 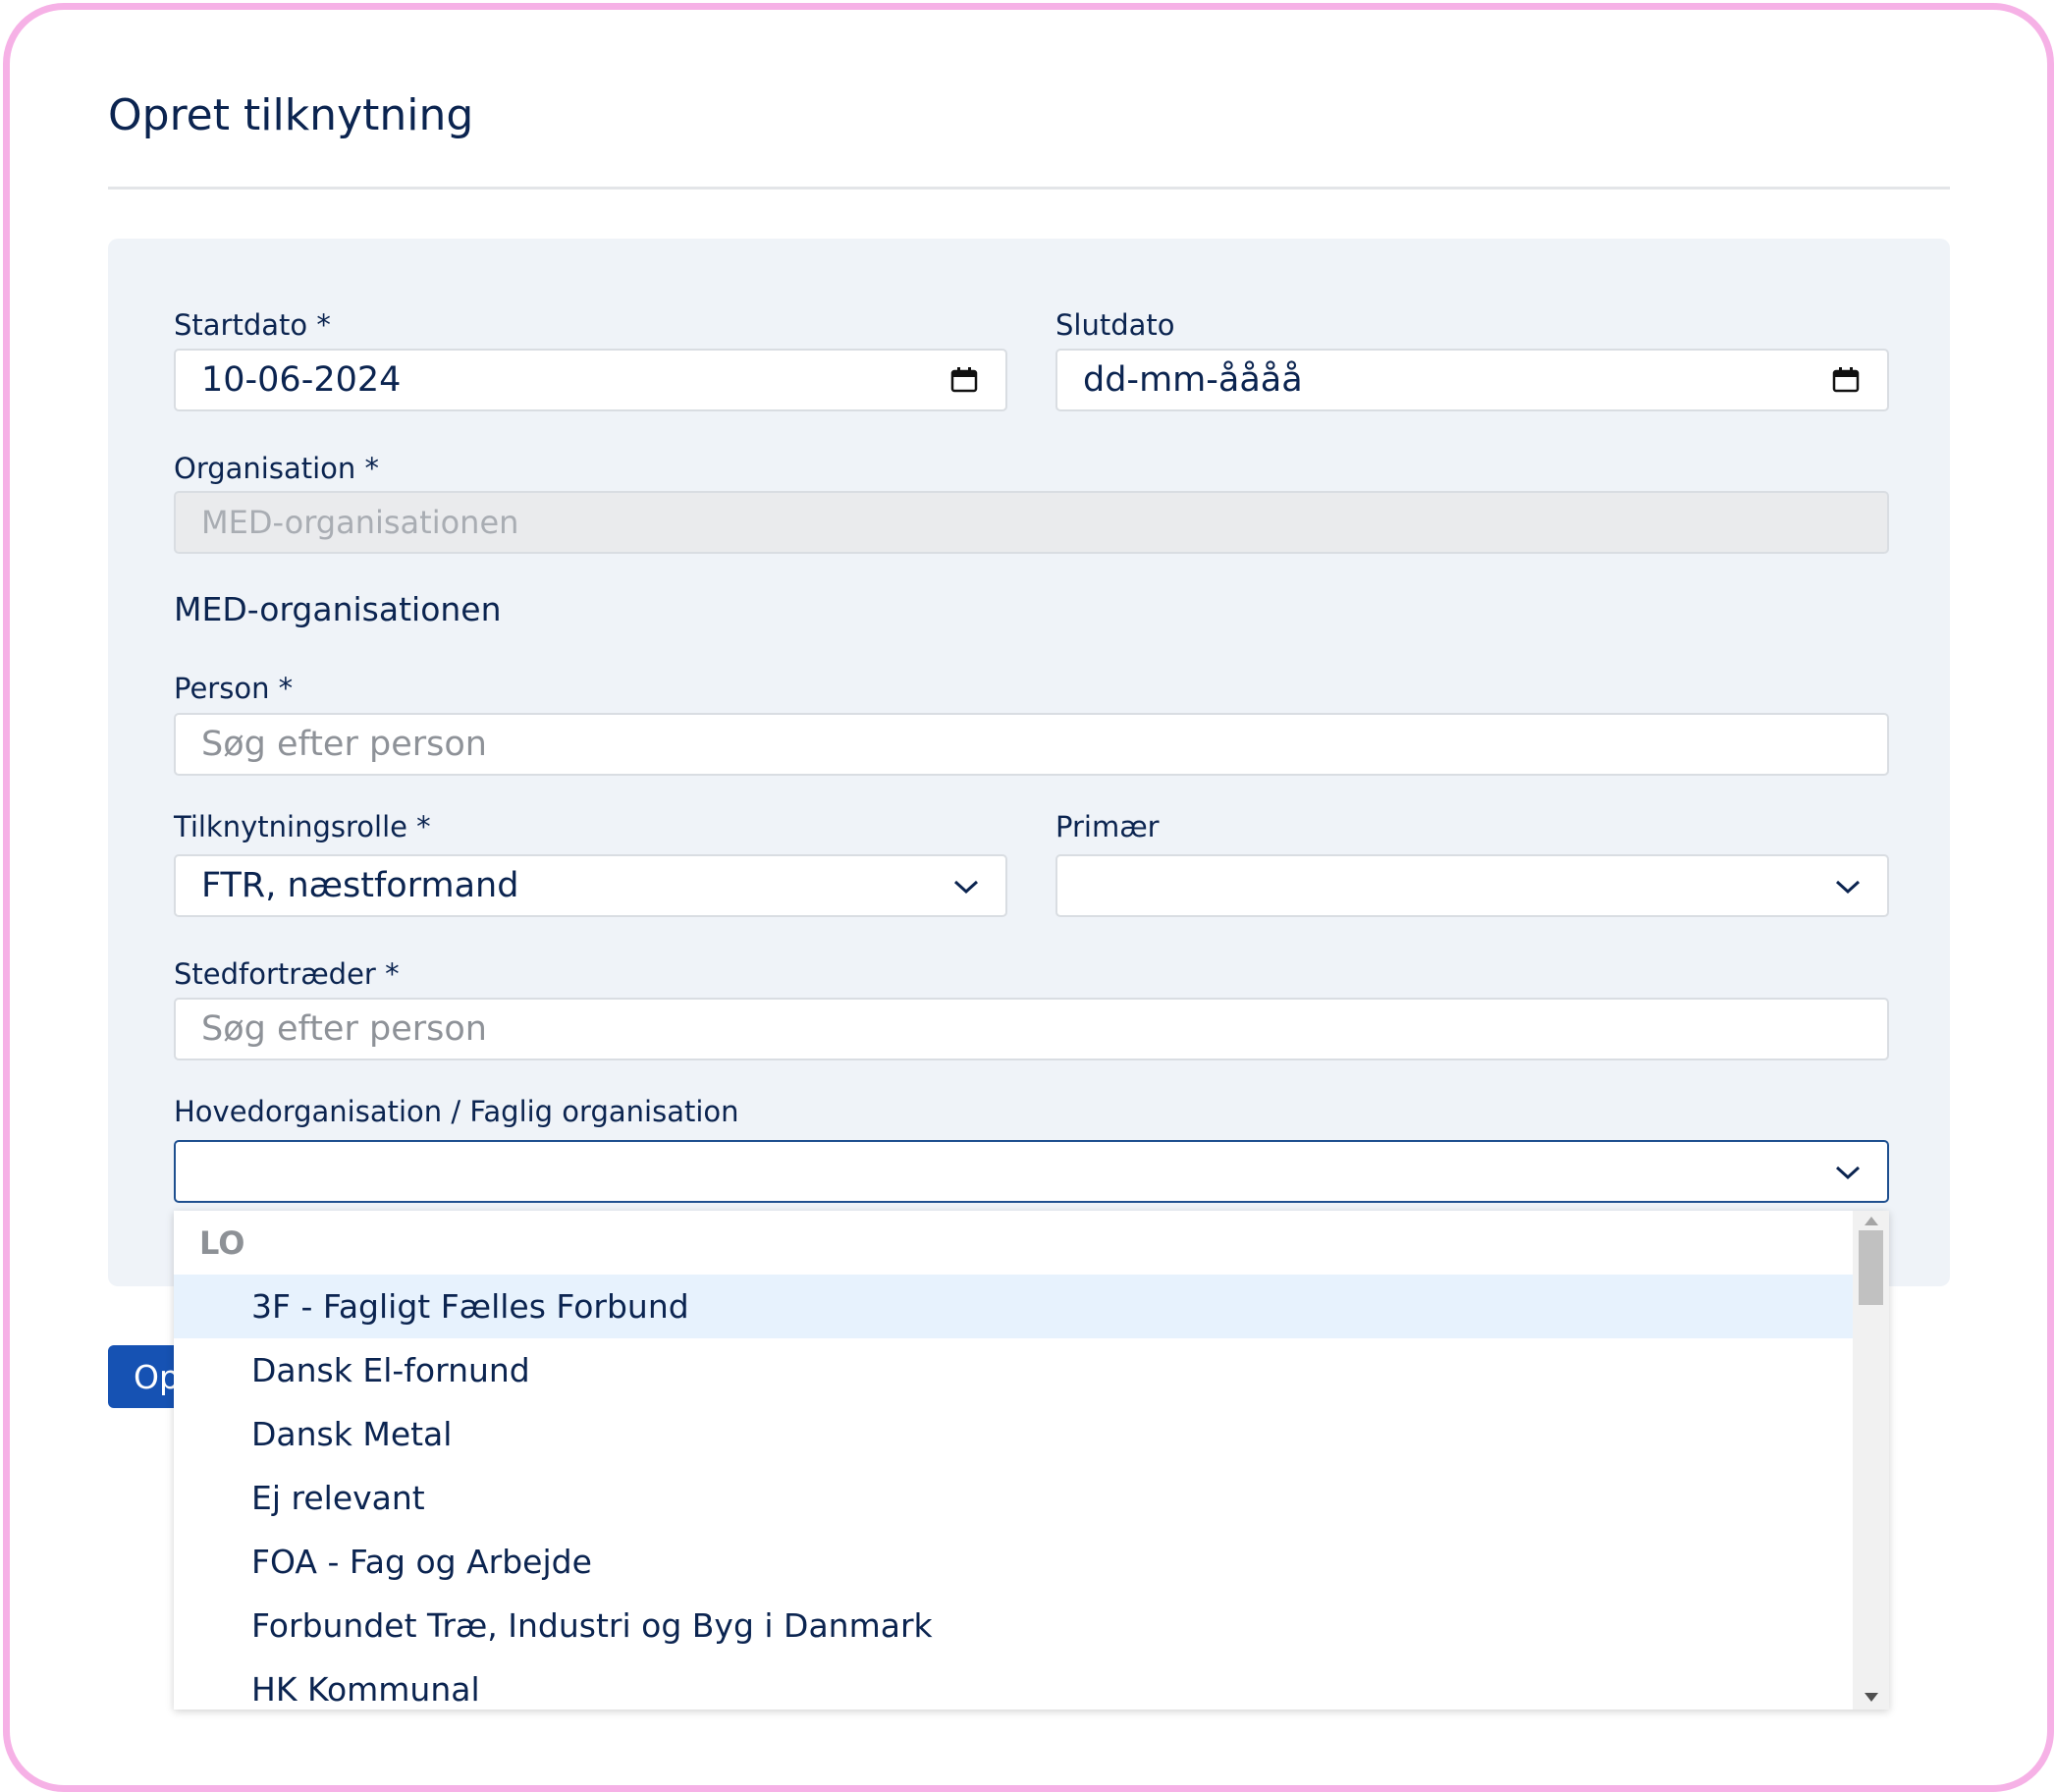 I want to click on startdato-label: Startdato *, so click(x=253, y=325).